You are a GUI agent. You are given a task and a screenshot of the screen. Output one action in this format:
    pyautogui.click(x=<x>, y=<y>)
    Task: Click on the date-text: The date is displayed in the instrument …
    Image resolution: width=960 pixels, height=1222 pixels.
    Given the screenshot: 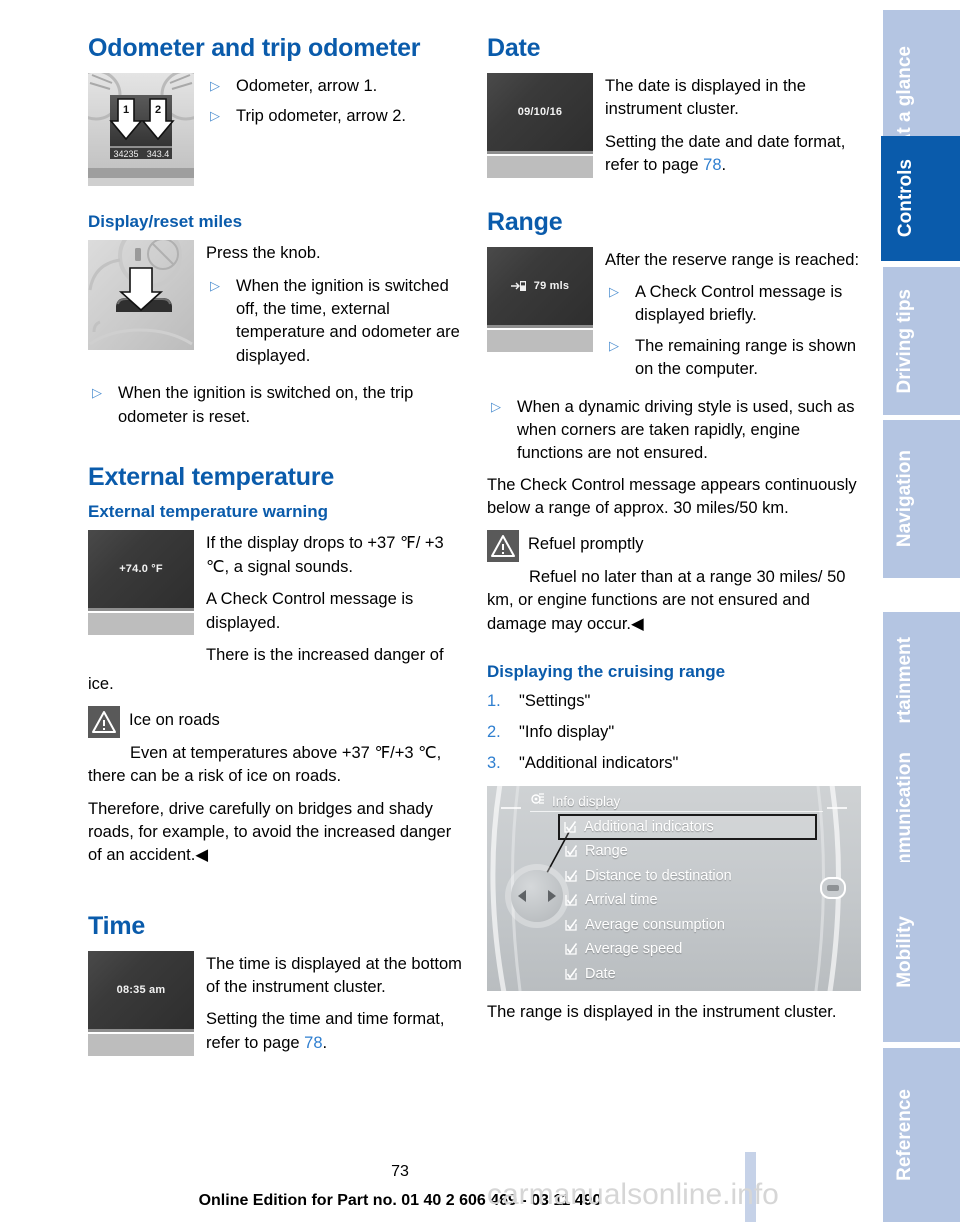 What is the action you would take?
    pyautogui.click(x=736, y=125)
    